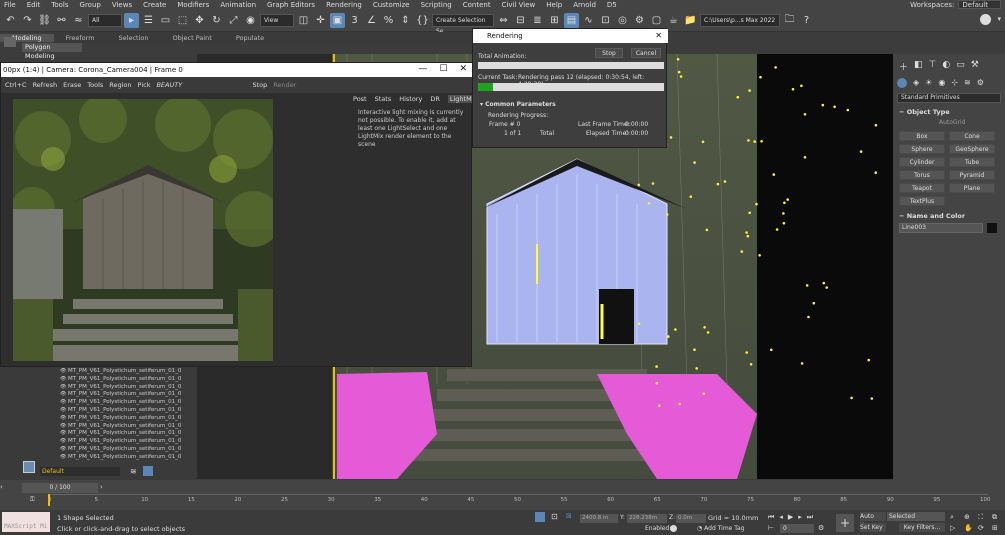 This screenshot has width=1005, height=535. I want to click on isolate-selection-icon, so click(540, 517).